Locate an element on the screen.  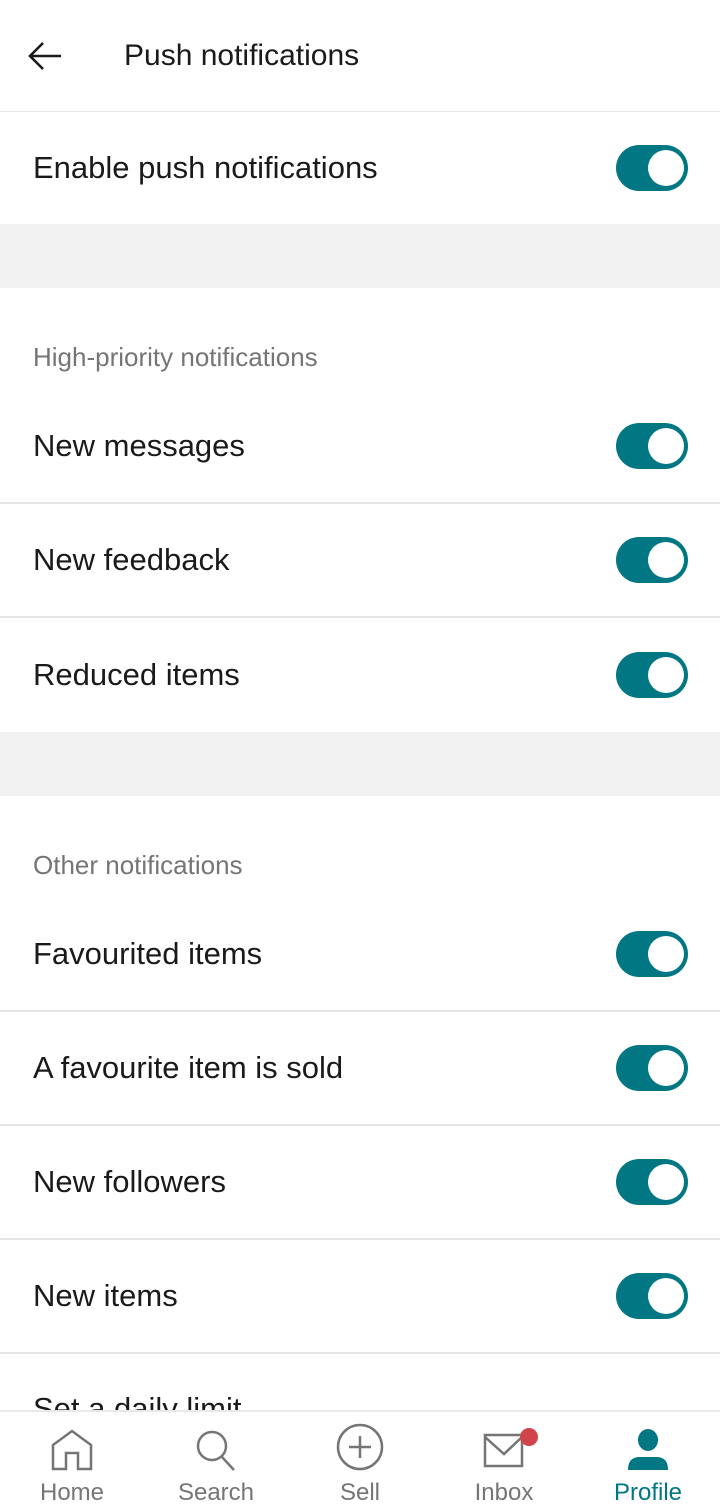
back-button is located at coordinates (46, 56).